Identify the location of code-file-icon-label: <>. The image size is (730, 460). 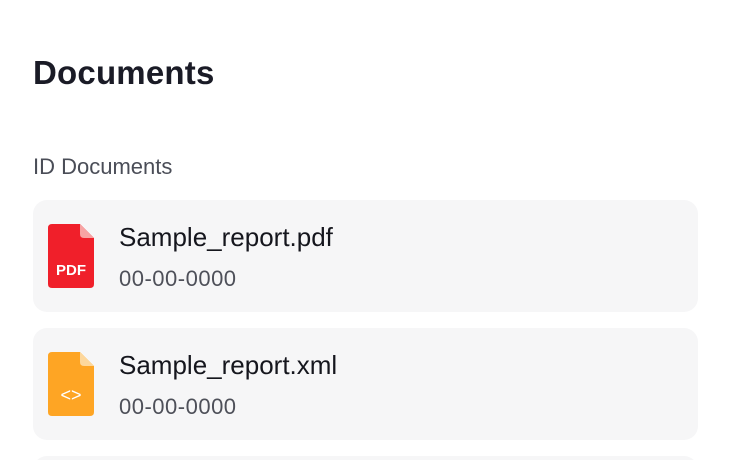
(70, 395).